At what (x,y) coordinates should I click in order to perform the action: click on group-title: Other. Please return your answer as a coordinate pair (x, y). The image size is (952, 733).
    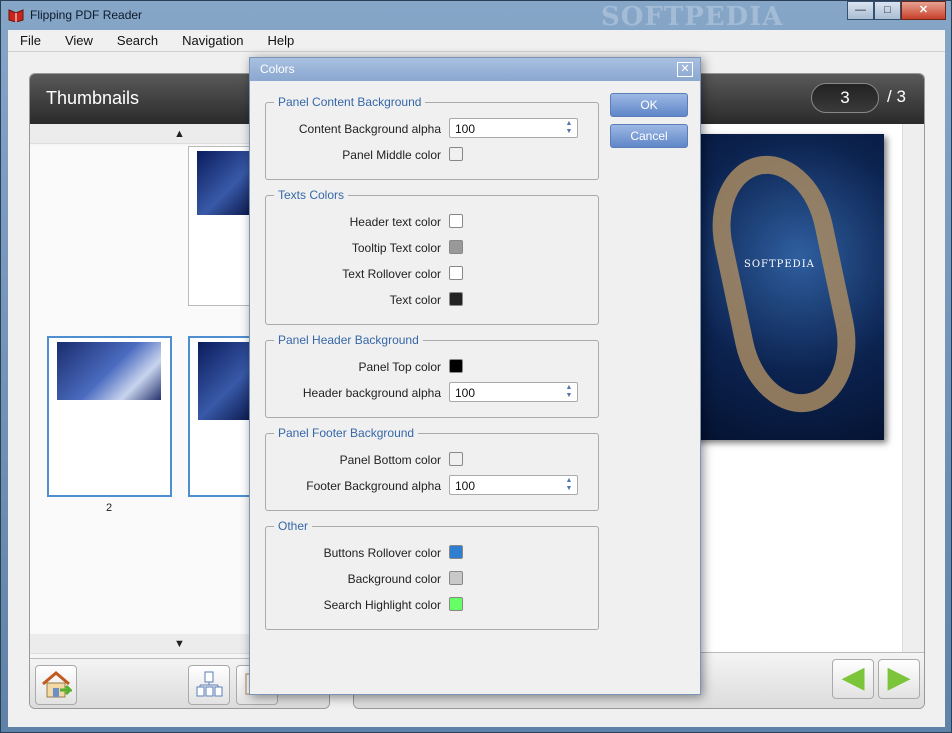
    Looking at the image, I should click on (293, 526).